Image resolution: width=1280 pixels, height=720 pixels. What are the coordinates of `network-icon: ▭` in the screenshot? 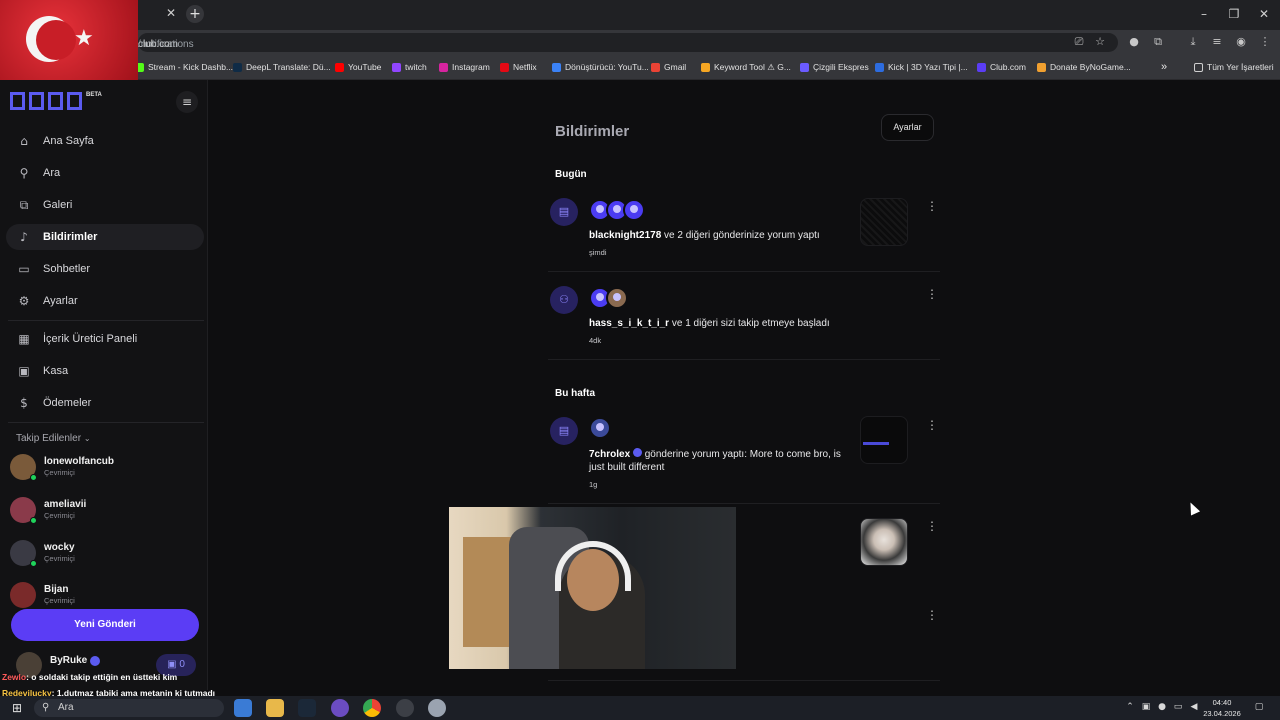 It's located at (1178, 707).